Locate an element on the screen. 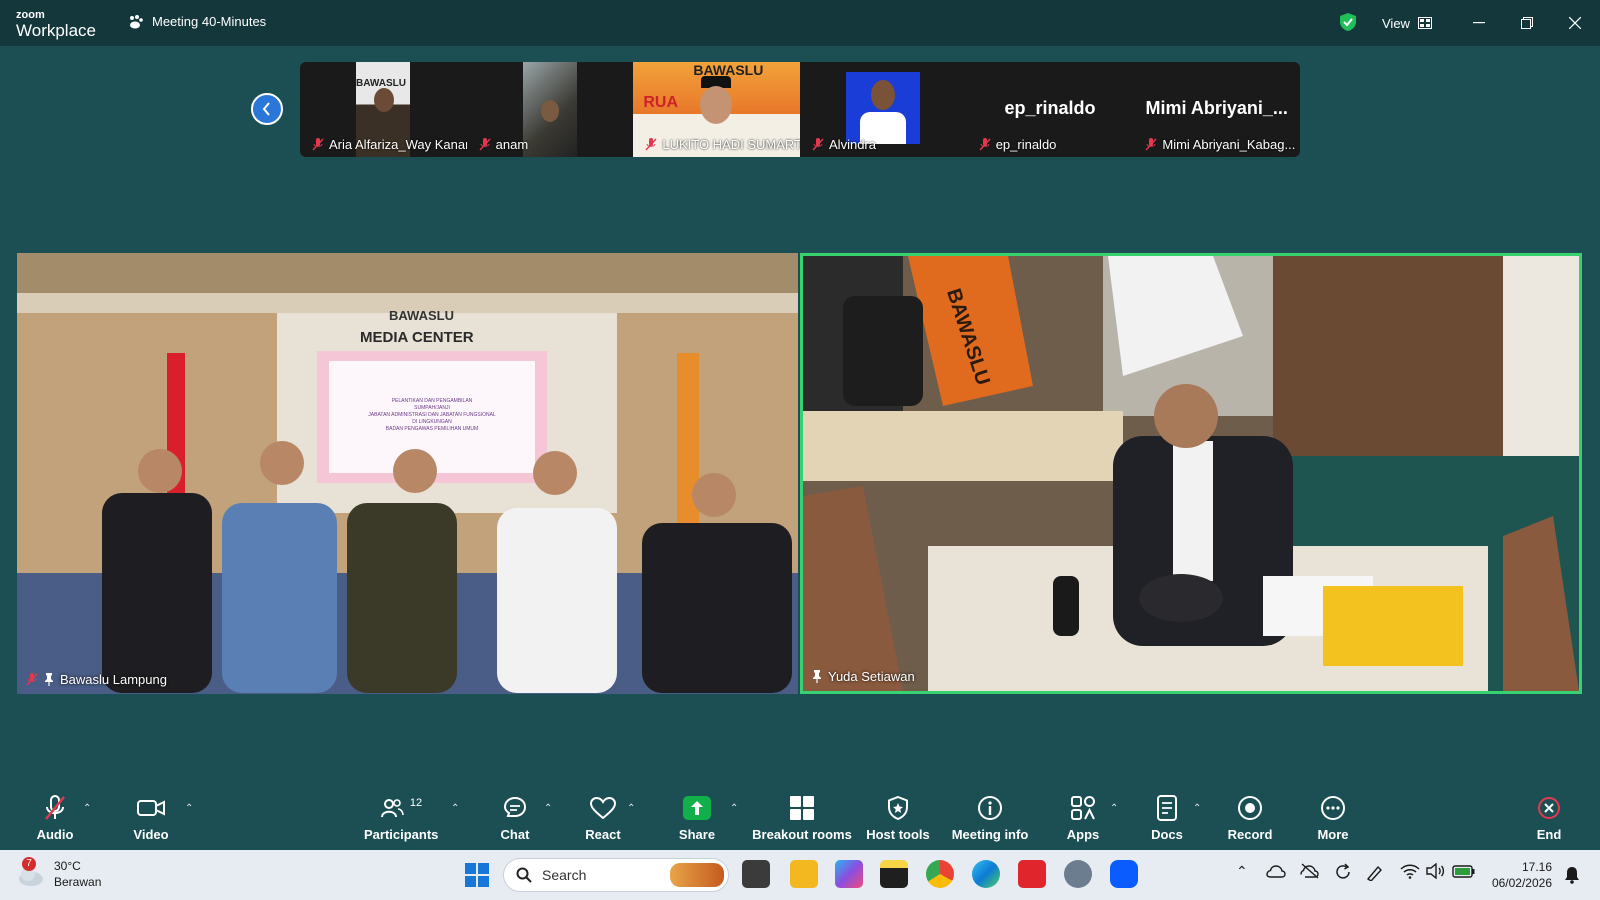  meeting-info-button: Meeting info is located at coordinates (990, 817).